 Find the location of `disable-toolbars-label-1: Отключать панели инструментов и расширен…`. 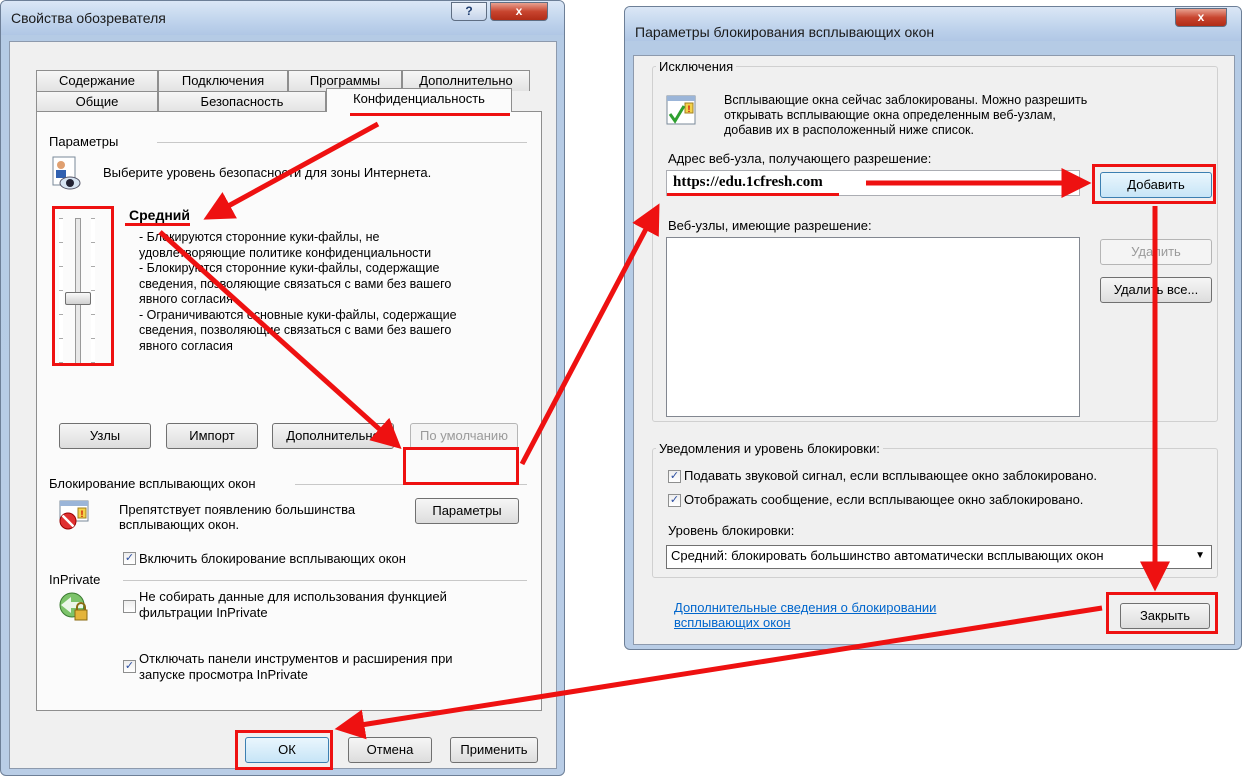

disable-toolbars-label-1: Отключать панели инструментов и расширен… is located at coordinates (296, 658).